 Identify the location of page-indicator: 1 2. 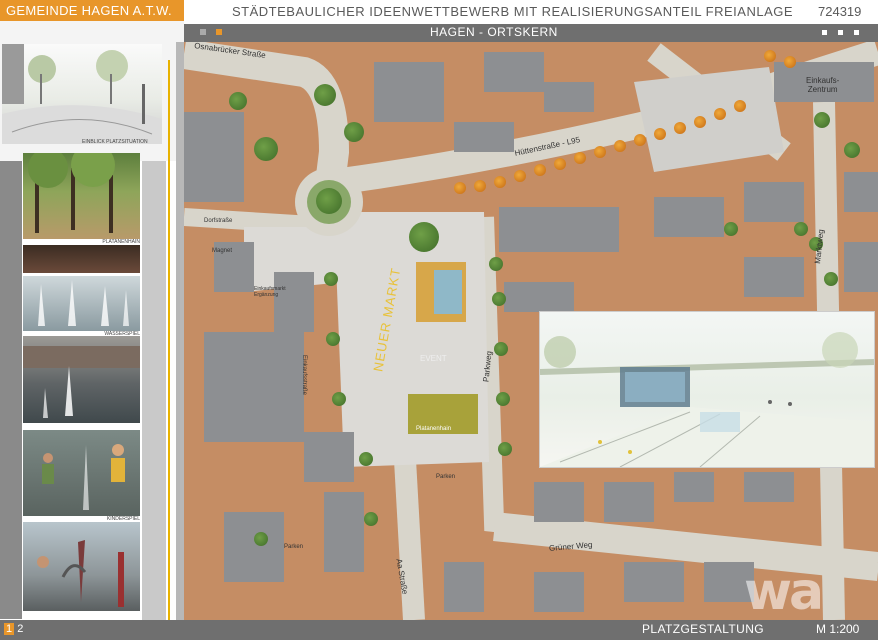
(13, 629).